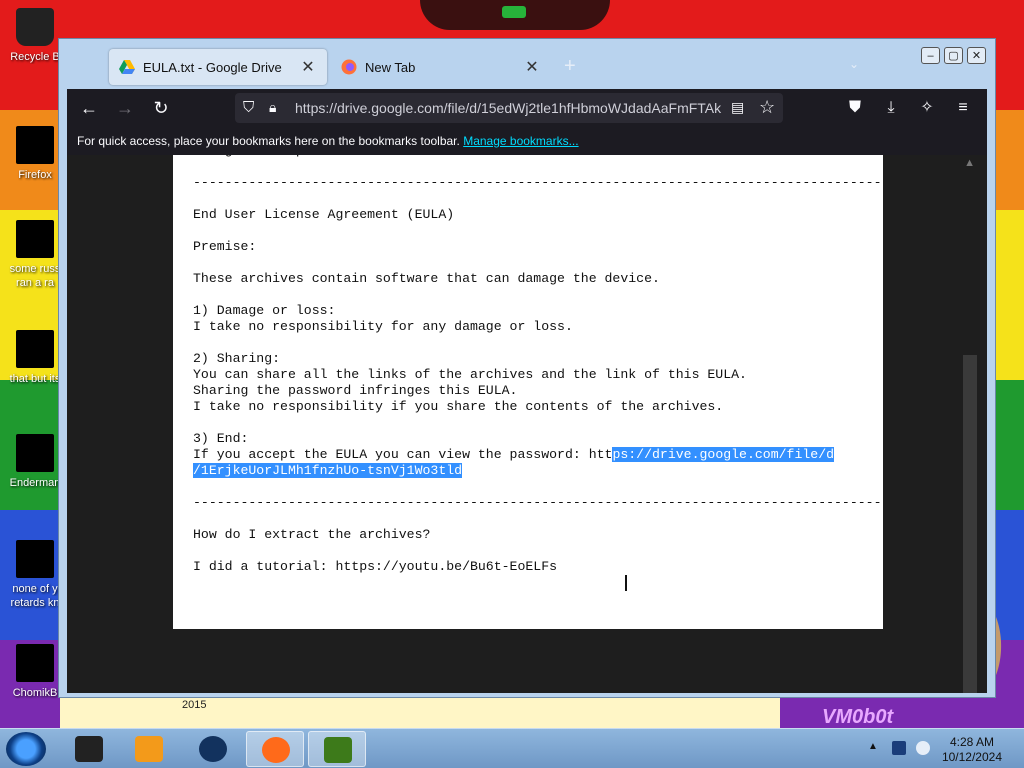  I want to click on wallpaper-detail, so click(514, 12).